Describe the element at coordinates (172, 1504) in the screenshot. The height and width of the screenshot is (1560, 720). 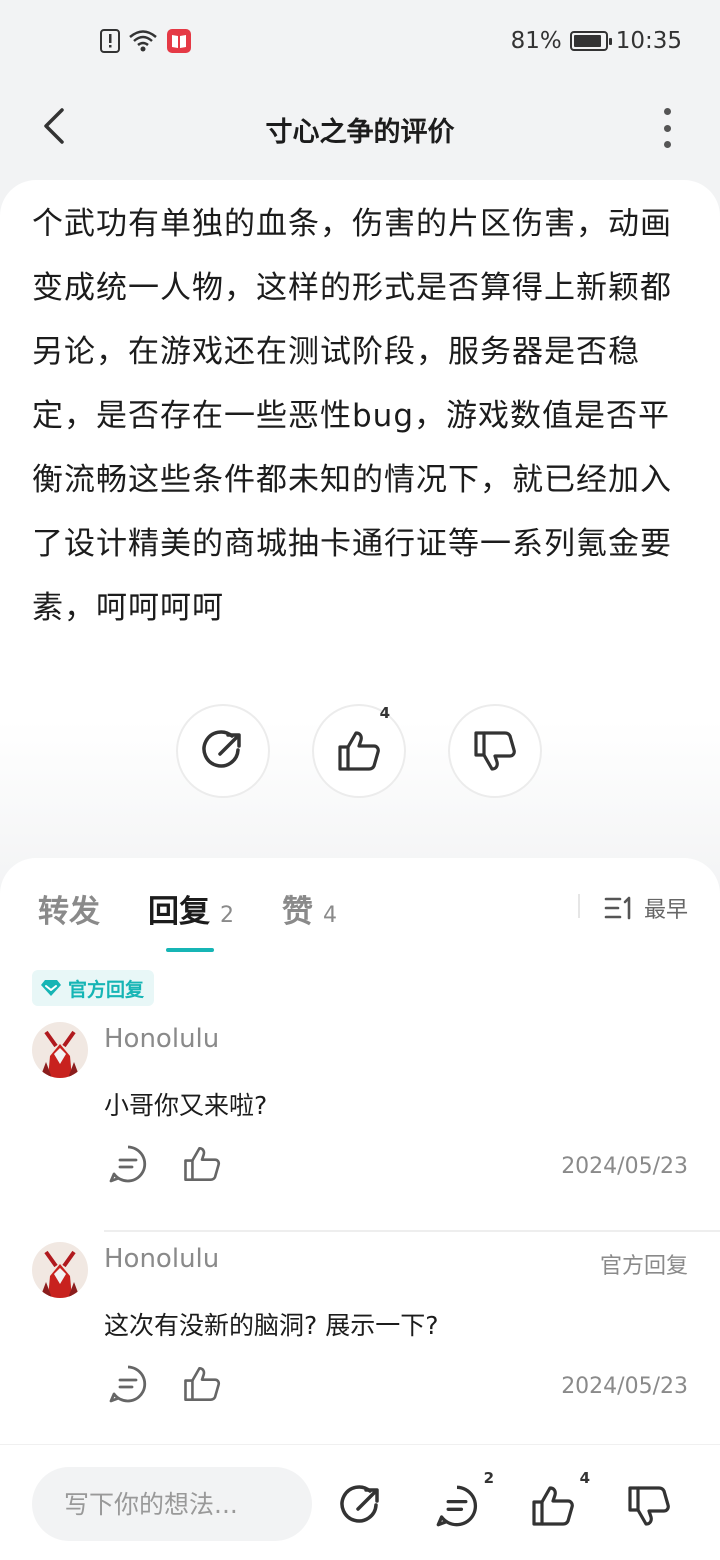
I see `comment-input` at that location.